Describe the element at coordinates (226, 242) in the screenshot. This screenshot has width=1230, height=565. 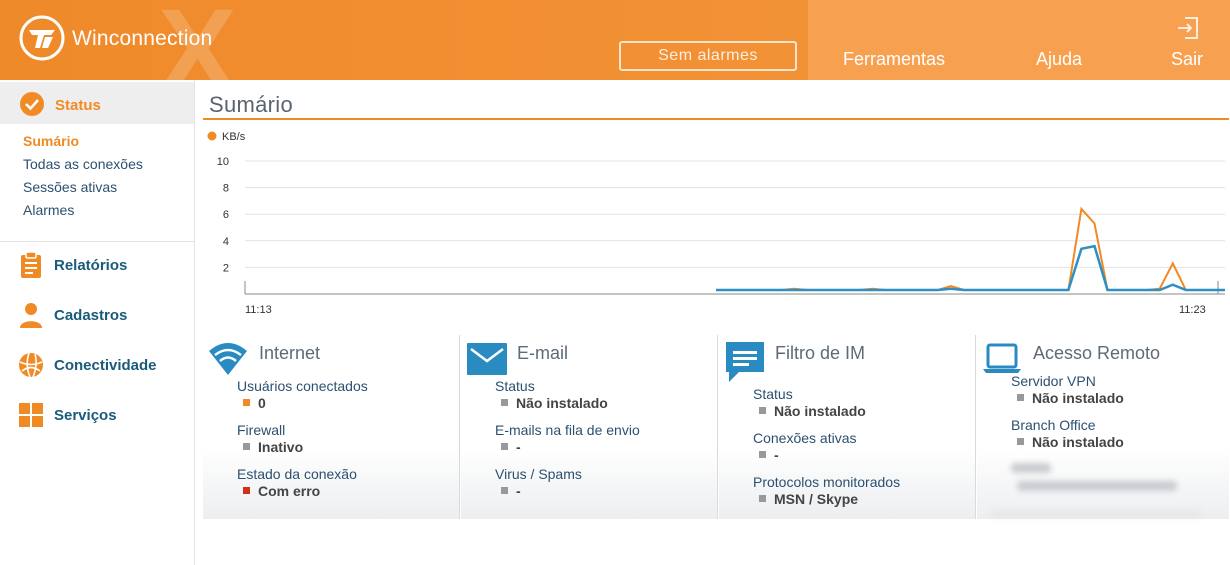
I see `y-tick-label: 4` at that location.